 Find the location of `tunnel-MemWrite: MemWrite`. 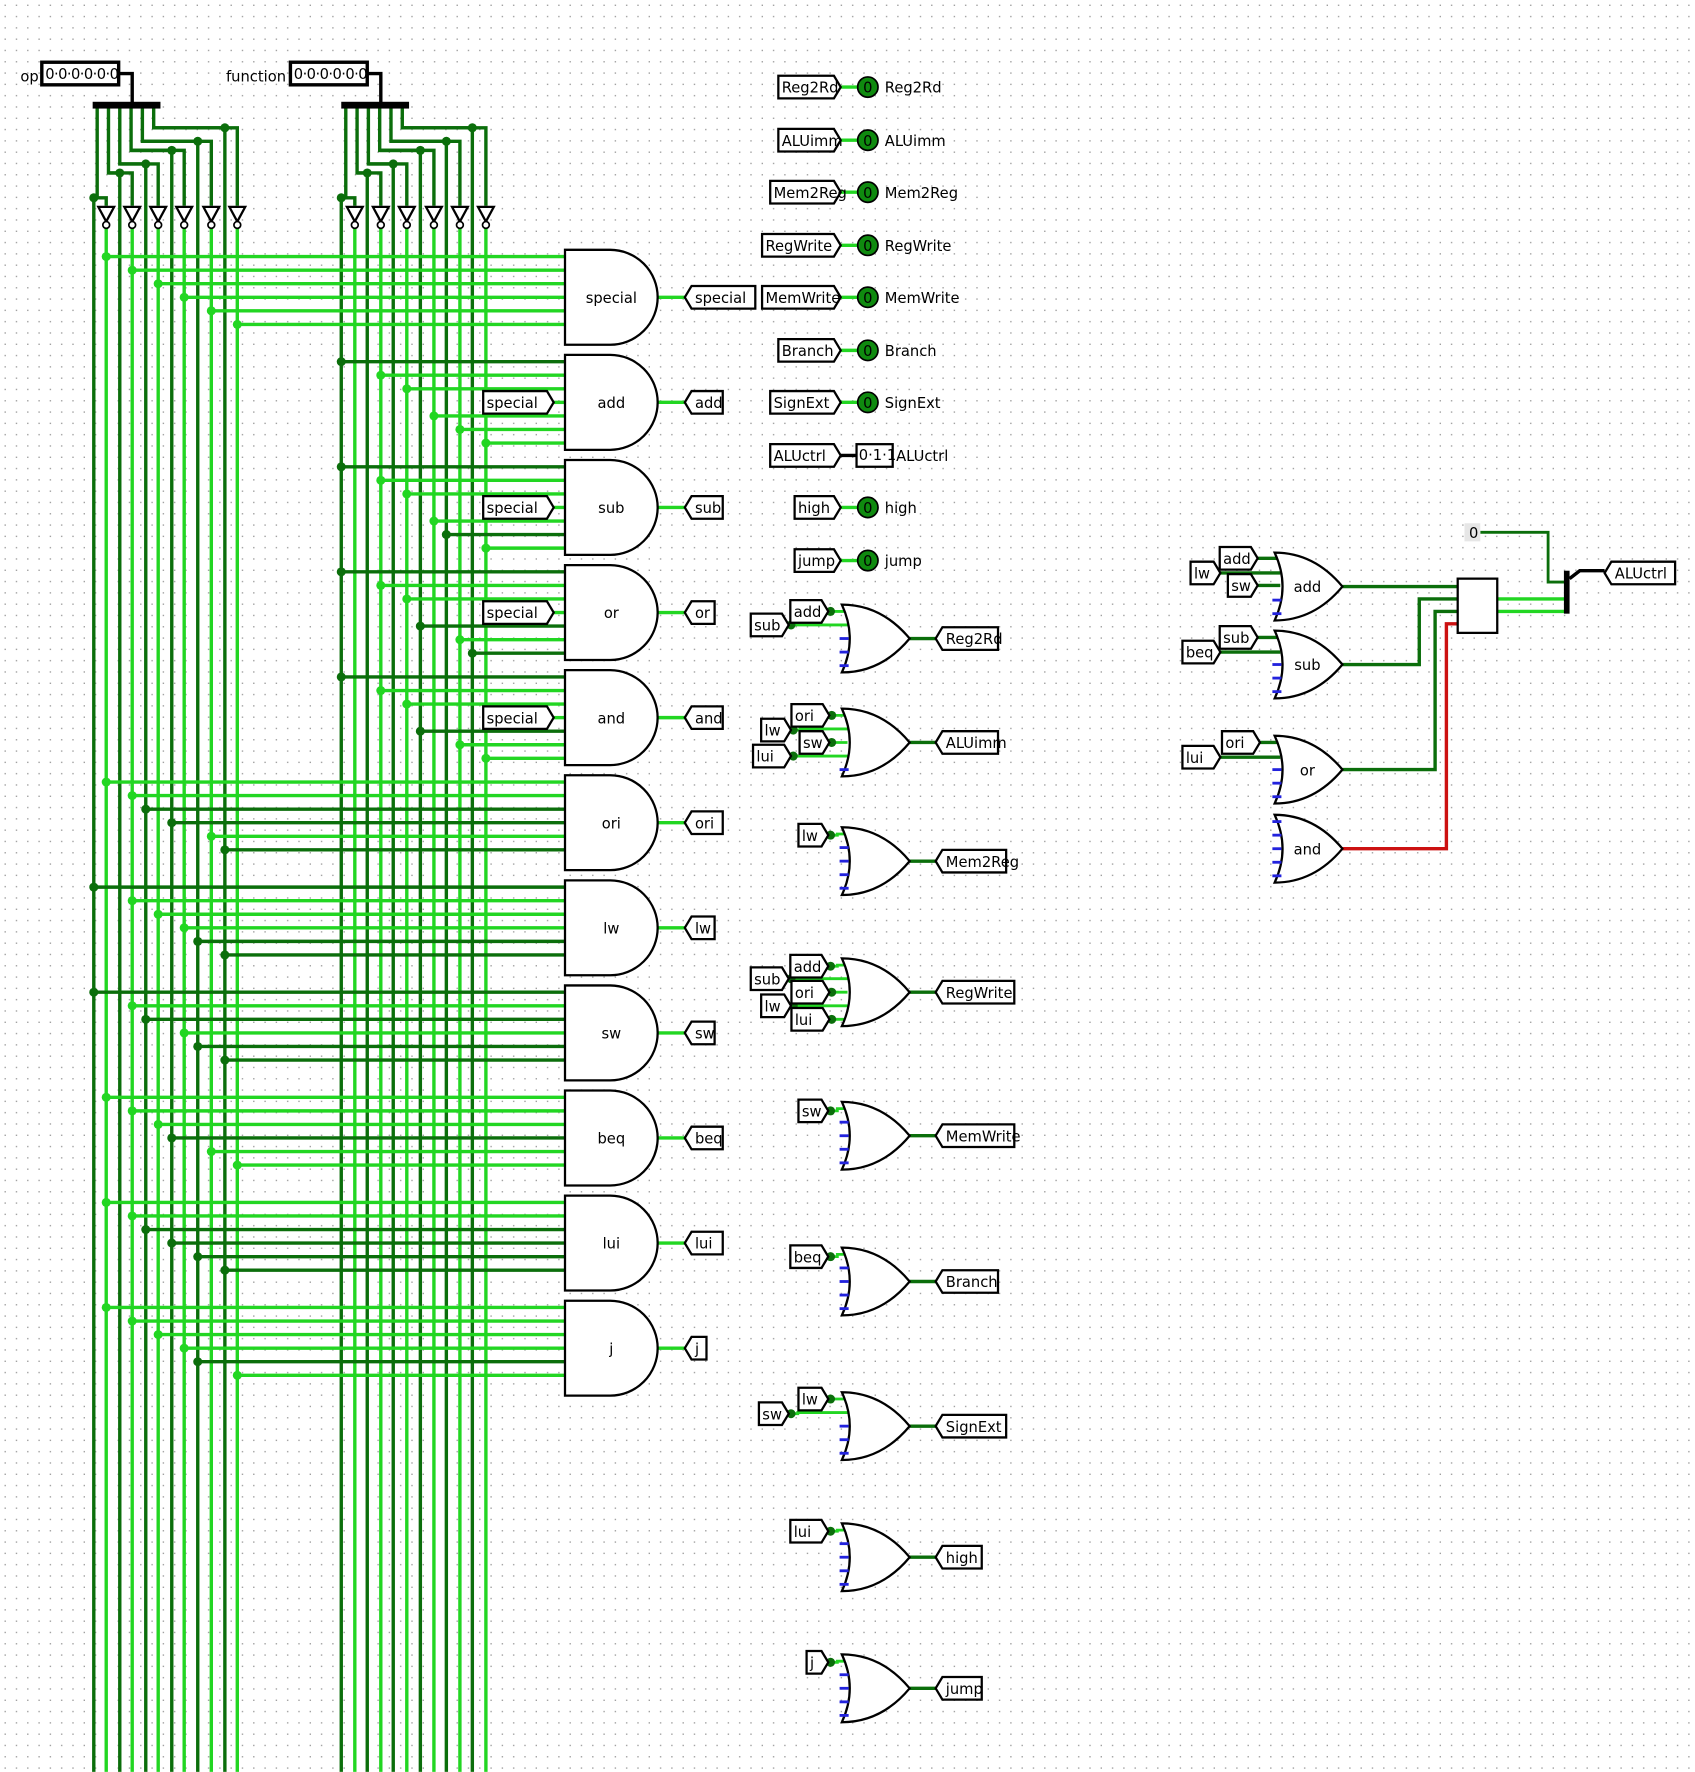

tunnel-MemWrite: MemWrite is located at coordinates (801, 297).